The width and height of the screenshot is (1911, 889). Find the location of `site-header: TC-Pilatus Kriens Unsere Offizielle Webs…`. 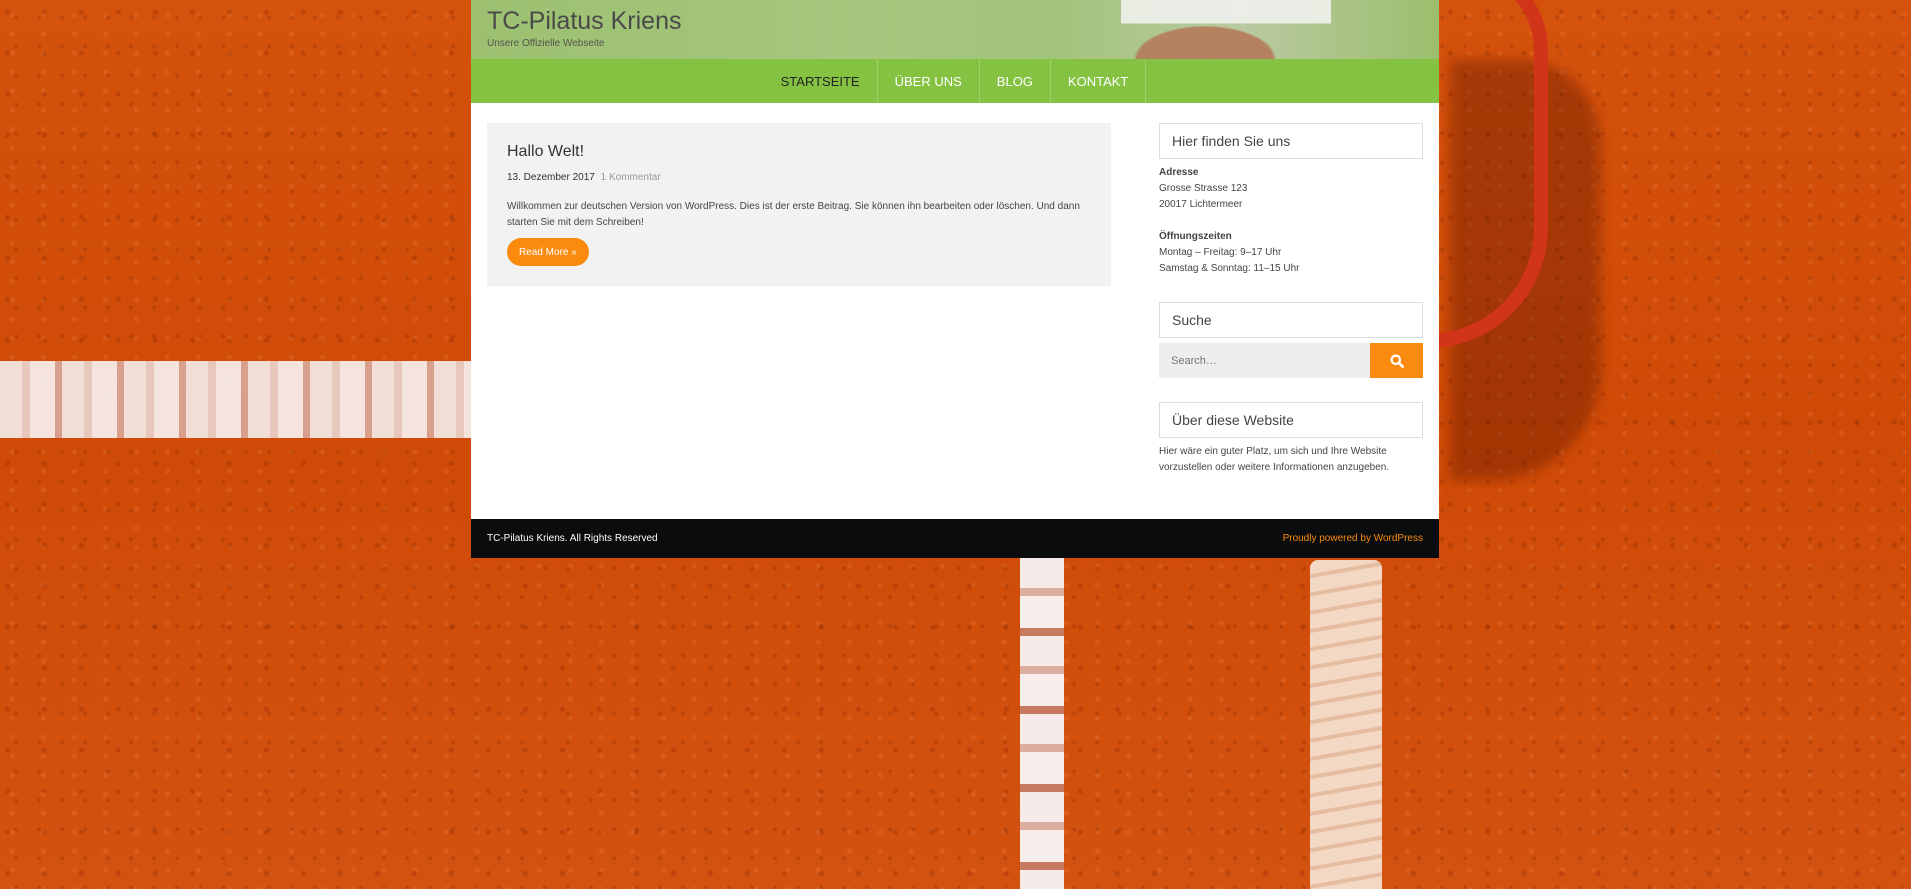

site-header: TC-Pilatus Kriens Unsere Offizielle Webs… is located at coordinates (955, 29).